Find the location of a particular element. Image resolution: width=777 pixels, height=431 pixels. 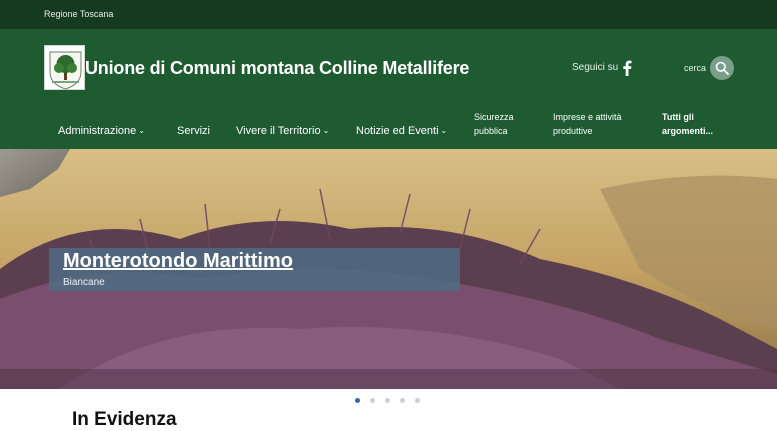

nav-servizi: Servizi is located at coordinates (193, 131).